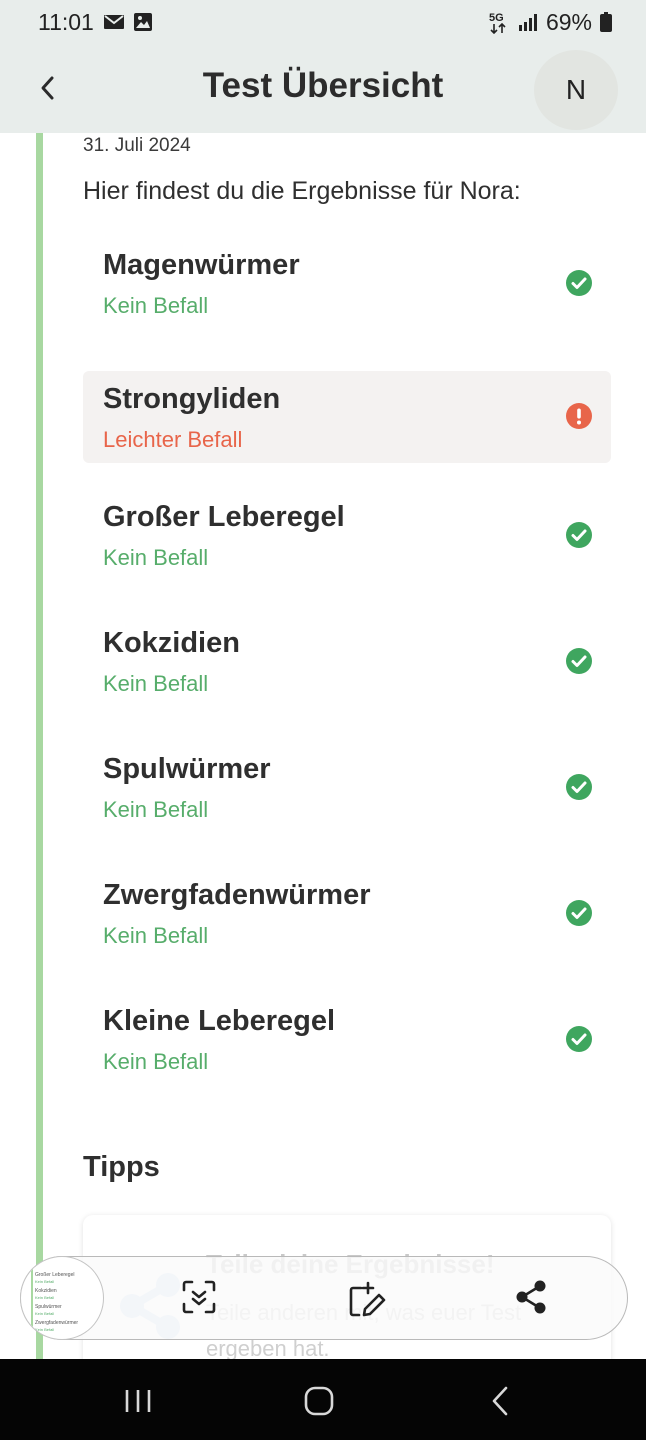 Image resolution: width=646 pixels, height=1440 pixels. What do you see at coordinates (66, 21) in the screenshot?
I see `clock: 11:01` at bounding box center [66, 21].